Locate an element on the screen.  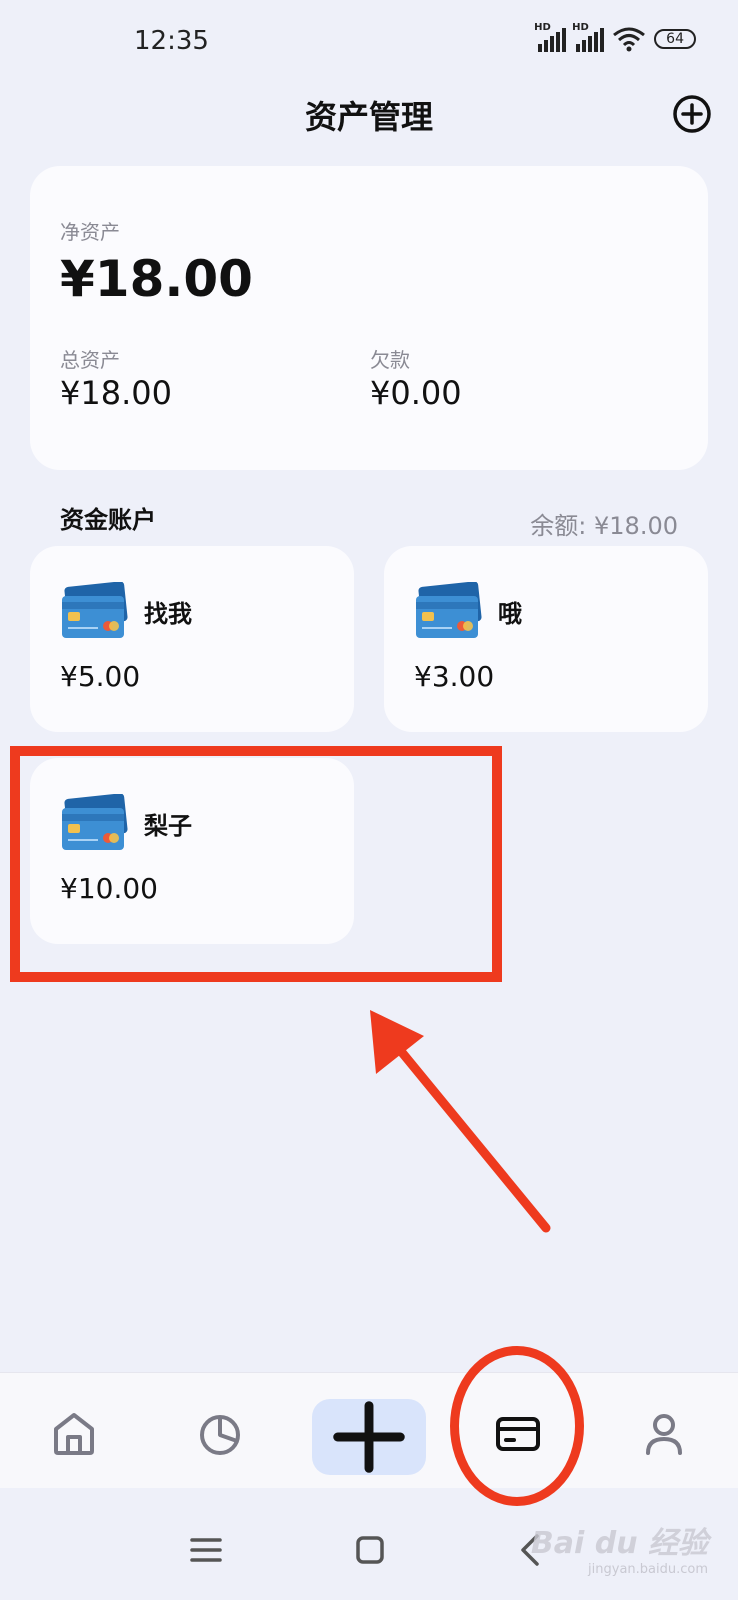
nav-stats-button is located at coordinates (220, 1433).